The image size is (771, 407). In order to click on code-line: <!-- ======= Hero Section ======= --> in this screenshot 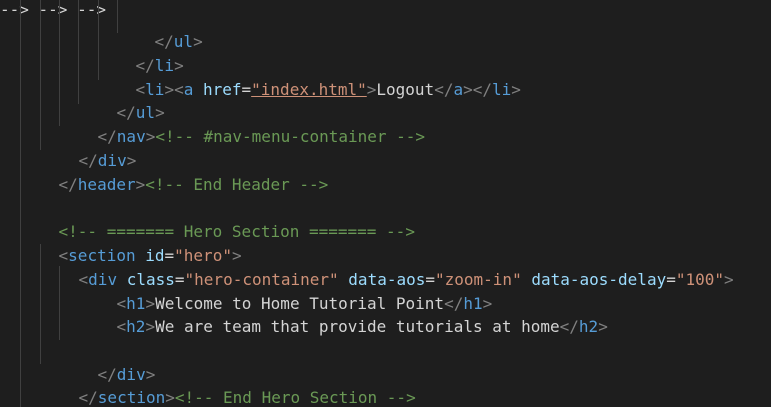, I will do `click(217, 218)`.